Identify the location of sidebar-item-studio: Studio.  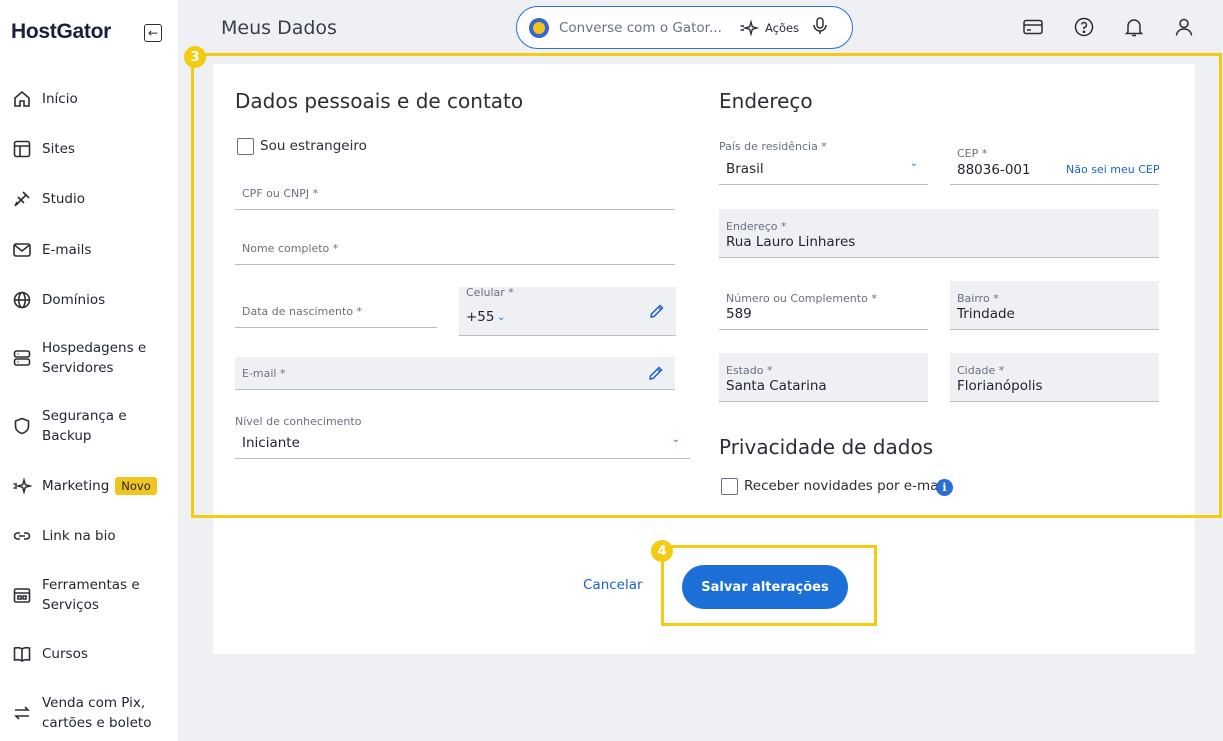
(48, 199).